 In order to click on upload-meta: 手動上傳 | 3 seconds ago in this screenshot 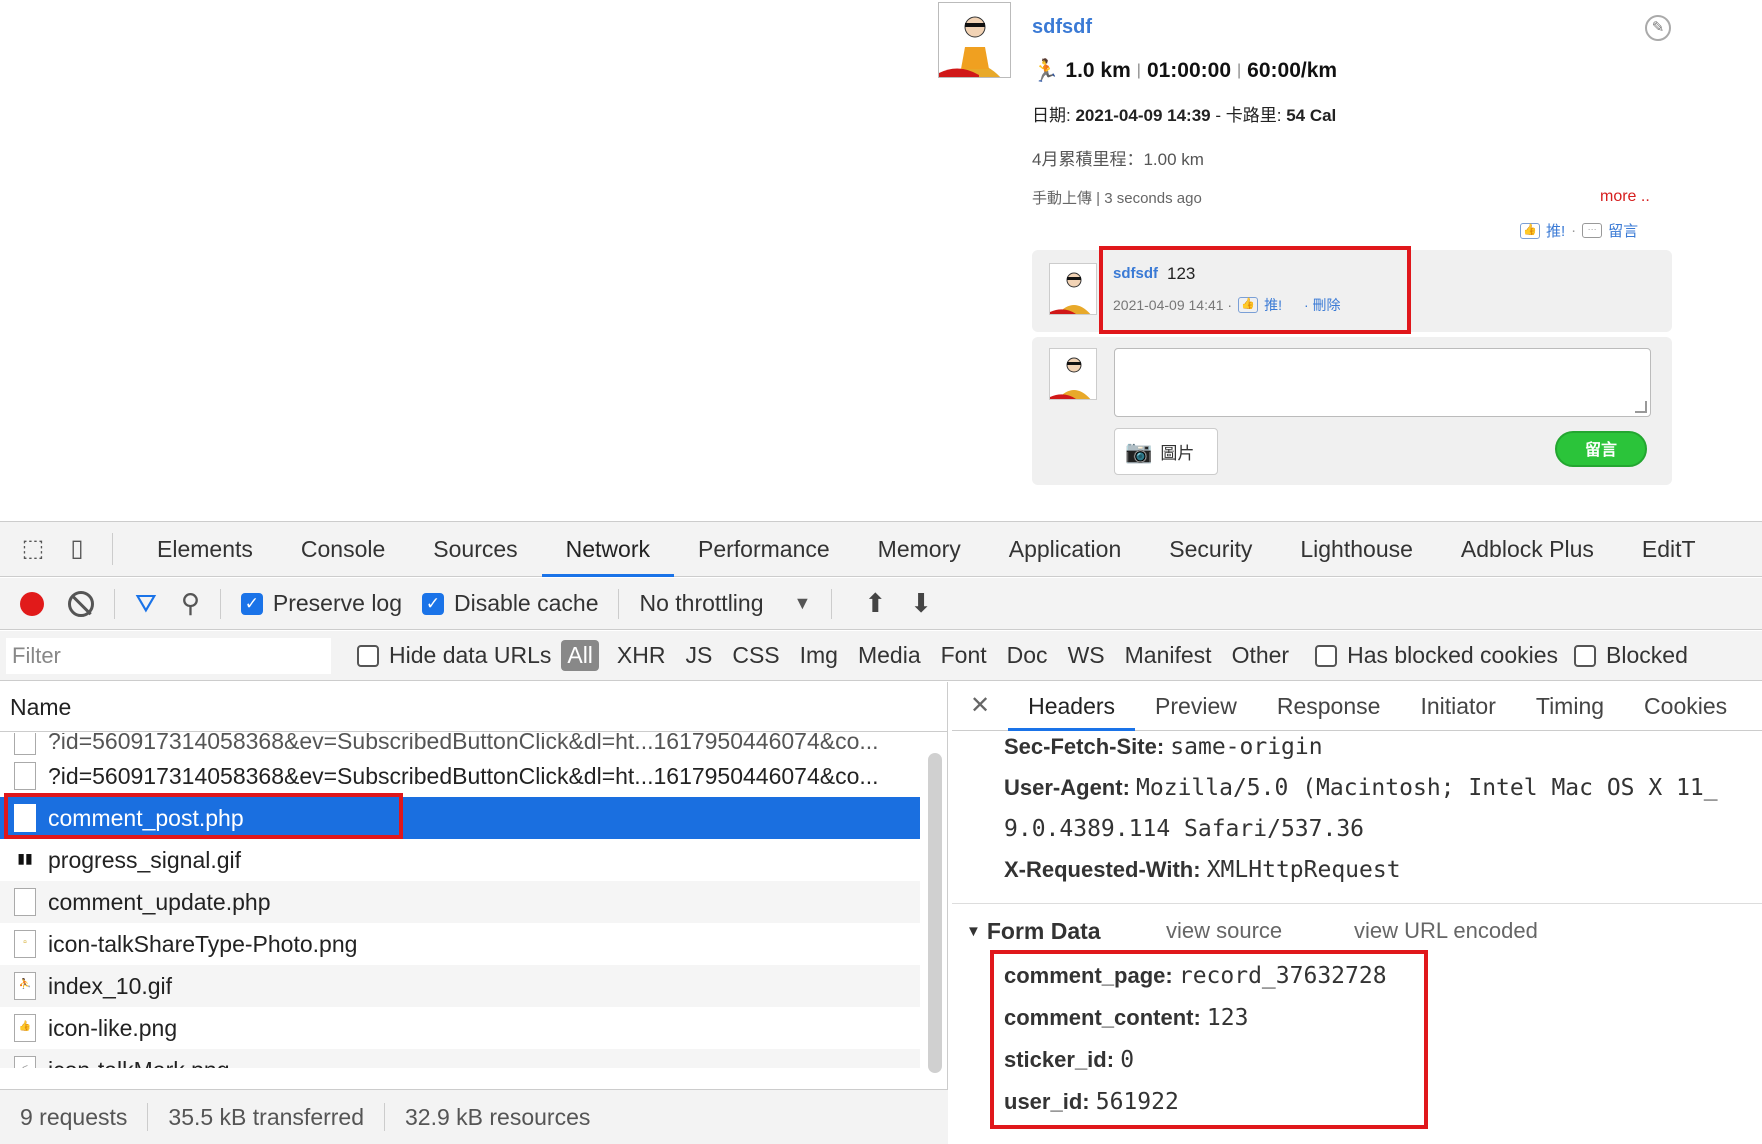, I will do `click(1117, 198)`.